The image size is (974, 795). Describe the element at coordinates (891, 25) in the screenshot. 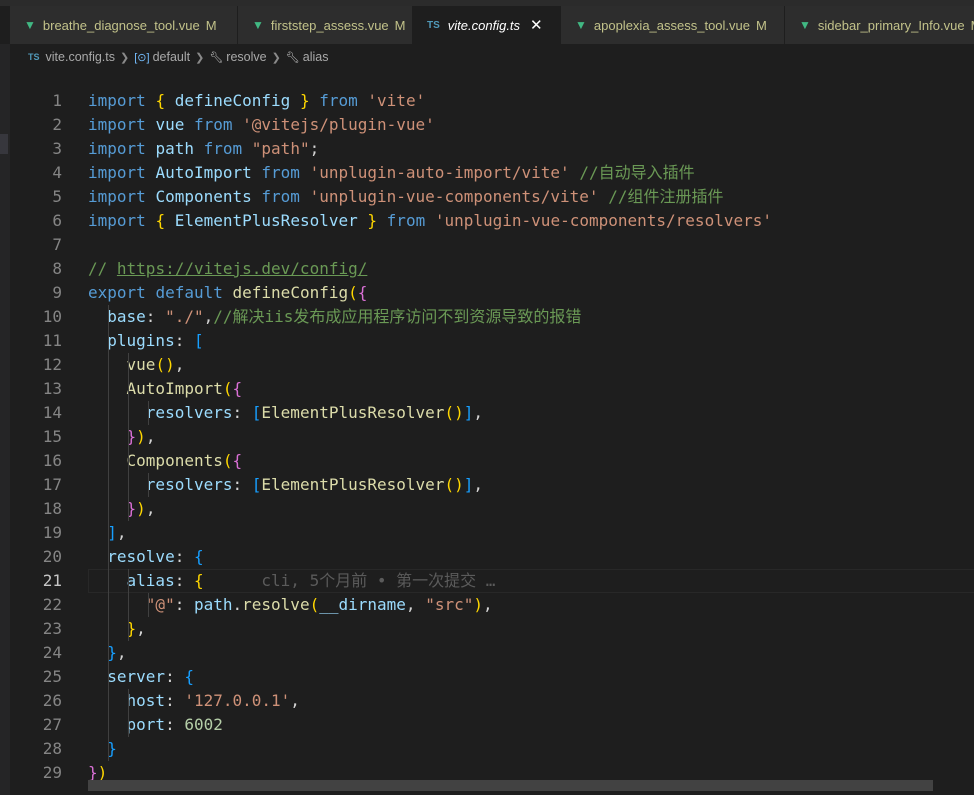

I see `tab-label: sidebar_primary_Info.vue` at that location.